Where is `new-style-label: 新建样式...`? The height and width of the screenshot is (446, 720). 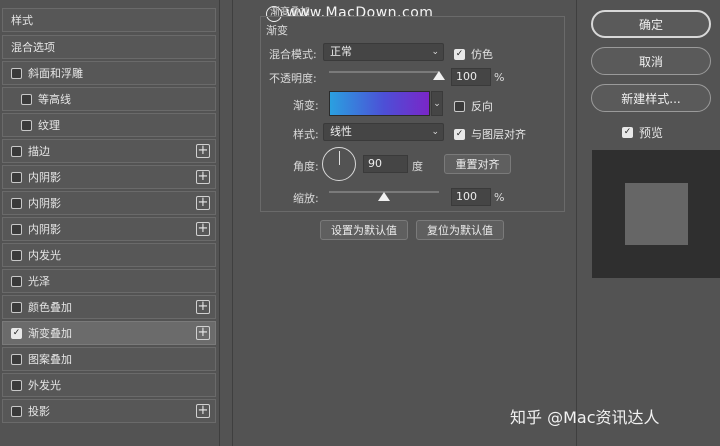
new-style-label: 新建样式... is located at coordinates (651, 98).